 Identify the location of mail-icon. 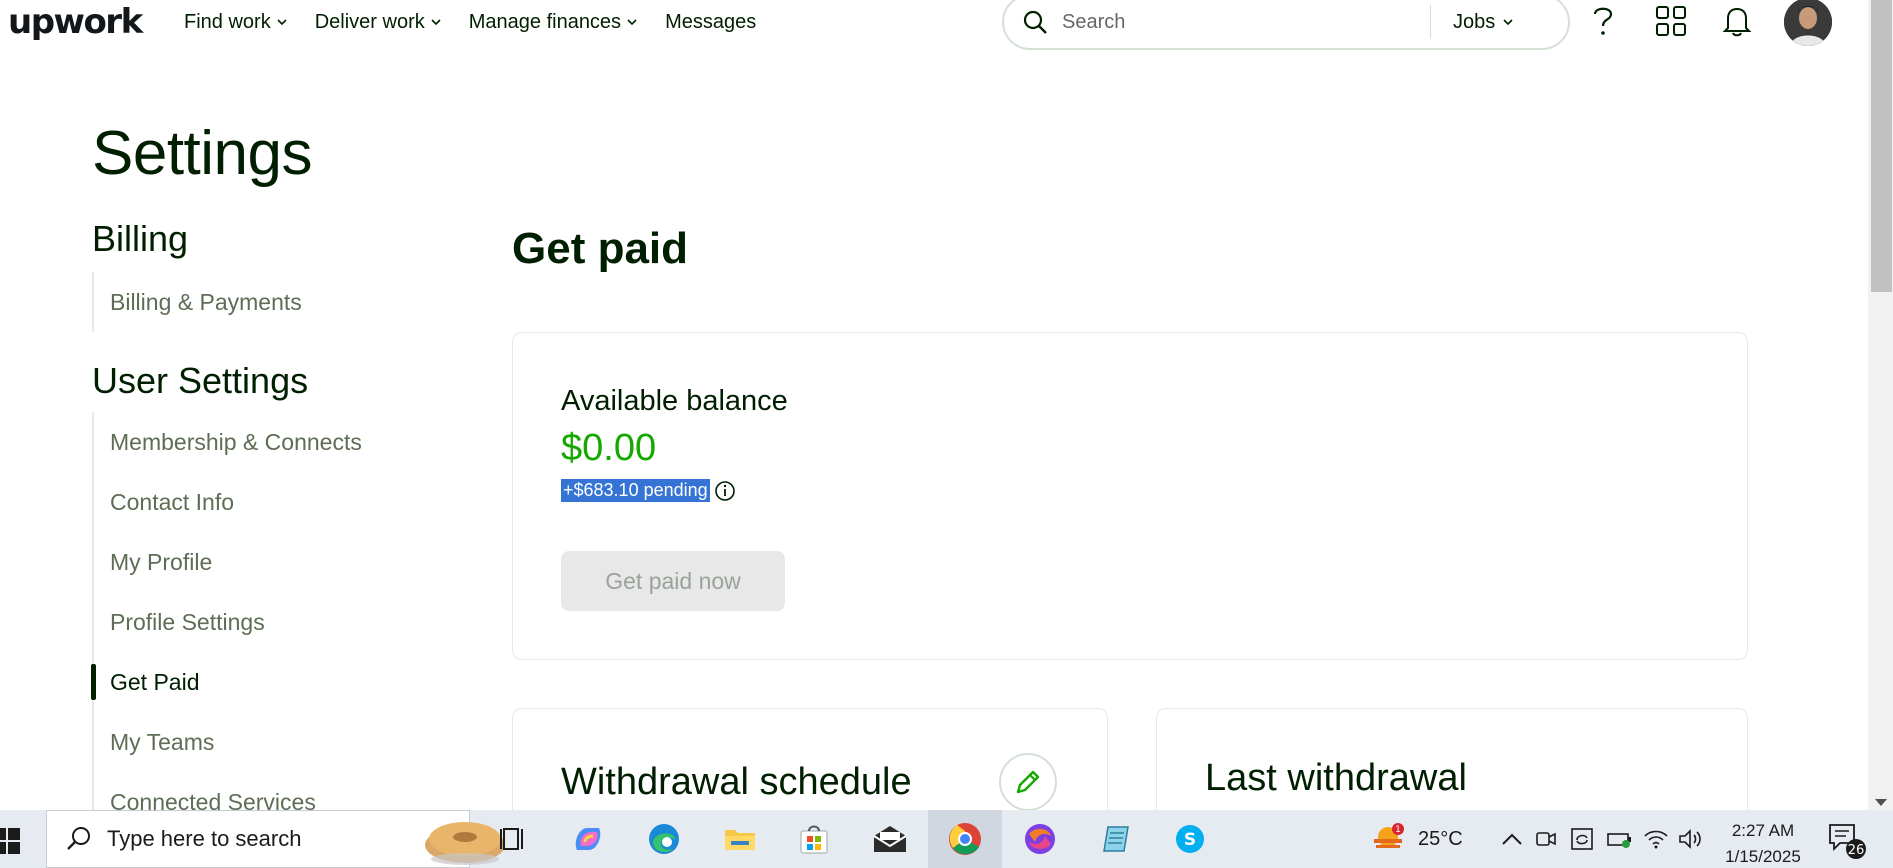
(890, 839).